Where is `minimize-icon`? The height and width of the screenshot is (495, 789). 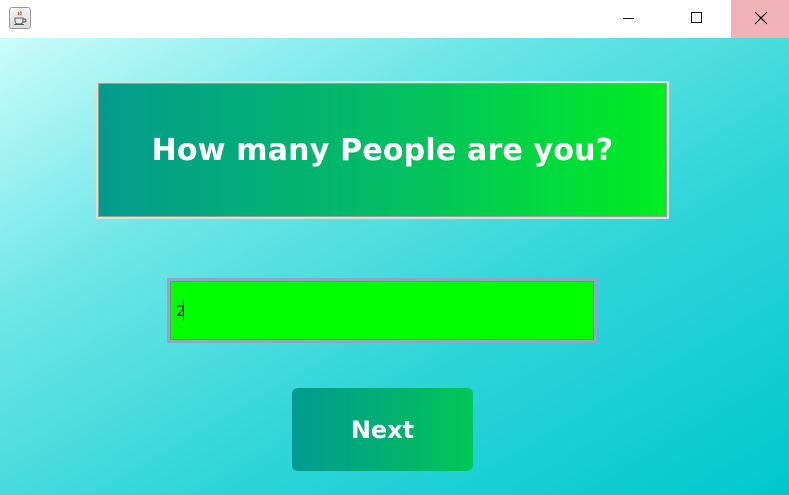 minimize-icon is located at coordinates (628, 18).